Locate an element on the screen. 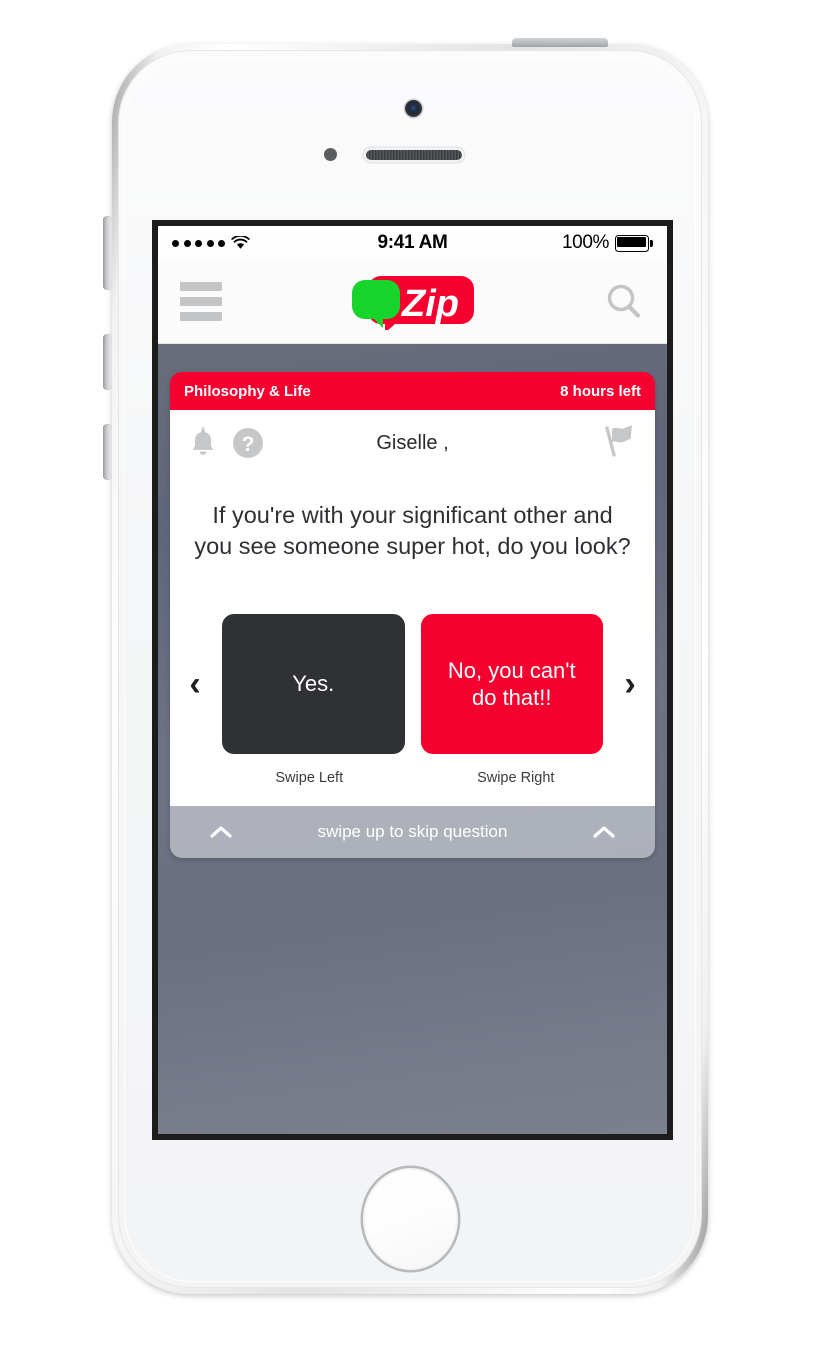 Image resolution: width=820 pixels, height=1362 pixels. swipe-hint-left: Swipe Left is located at coordinates (309, 778).